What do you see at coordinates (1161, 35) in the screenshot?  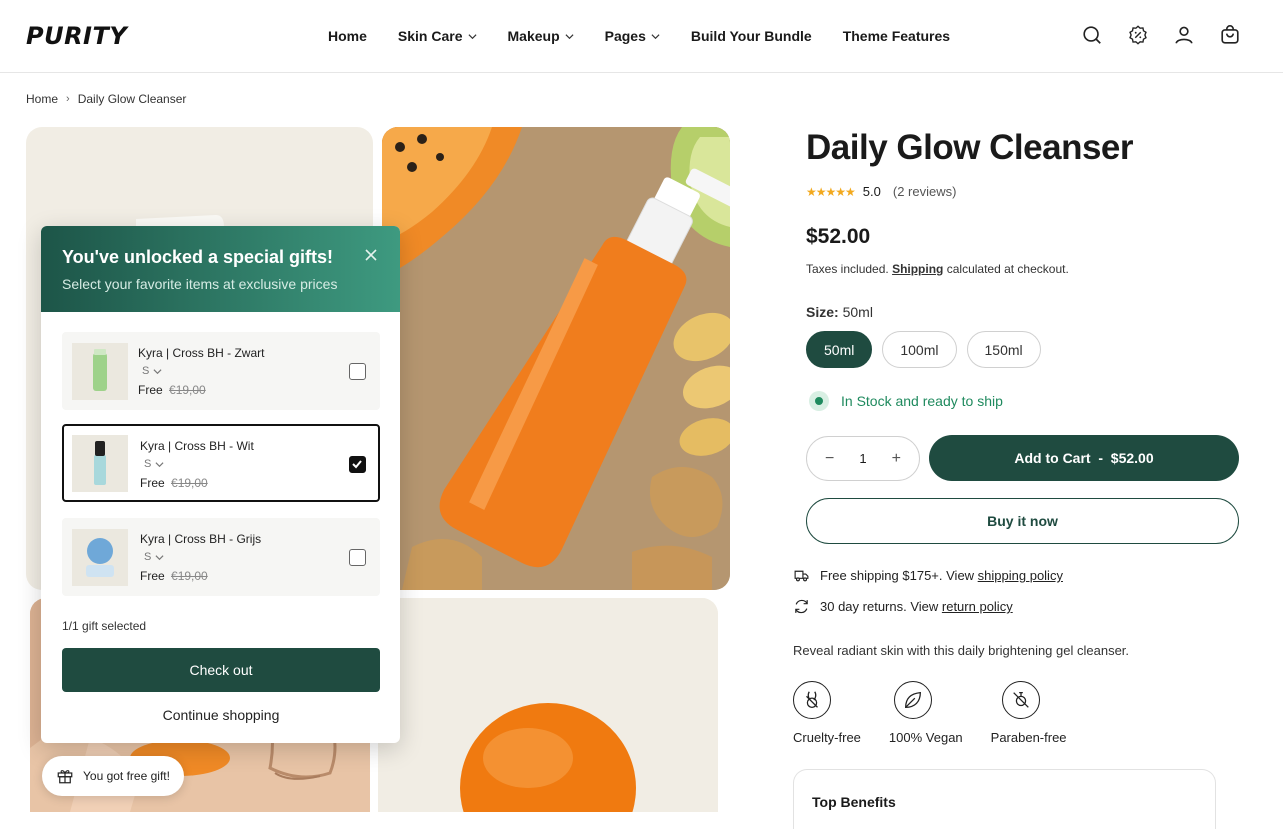 I see `header-icons` at bounding box center [1161, 35].